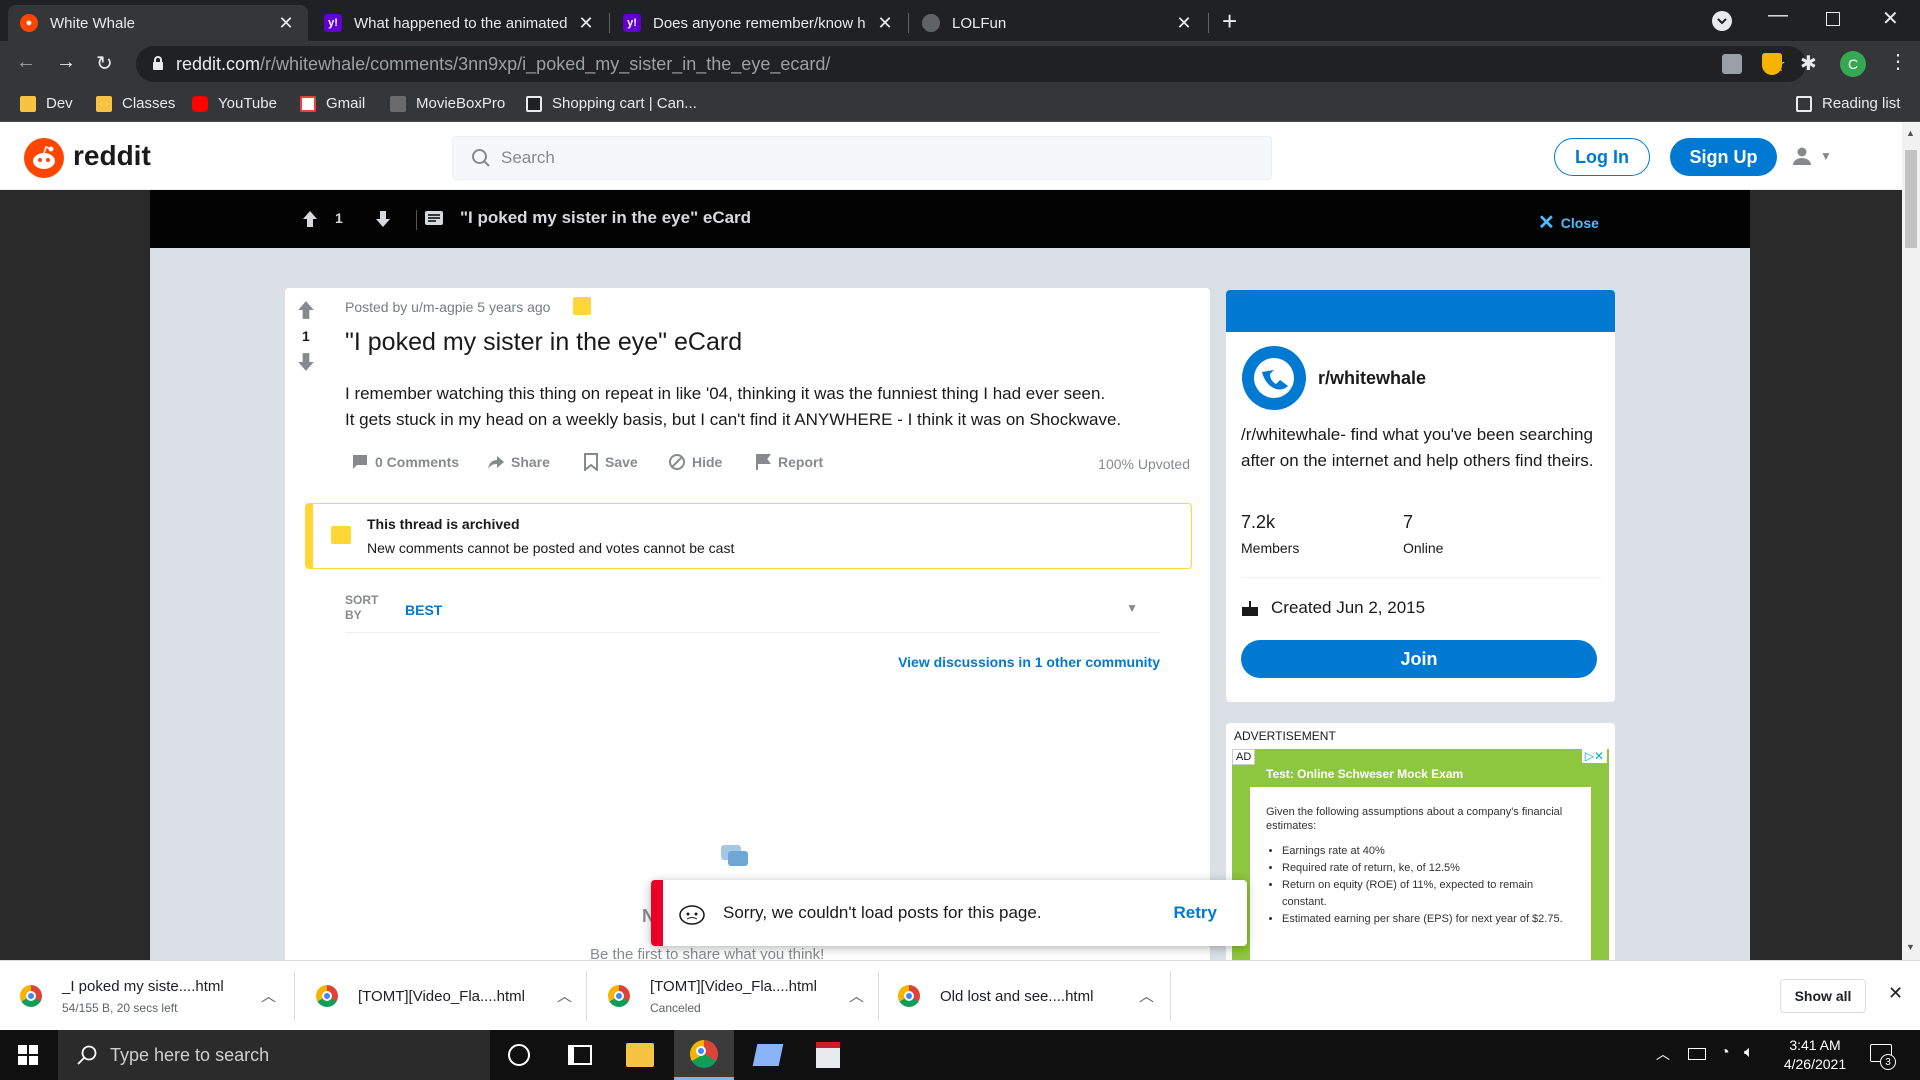  I want to click on close-post-button: ✕ Close, so click(1568, 222).